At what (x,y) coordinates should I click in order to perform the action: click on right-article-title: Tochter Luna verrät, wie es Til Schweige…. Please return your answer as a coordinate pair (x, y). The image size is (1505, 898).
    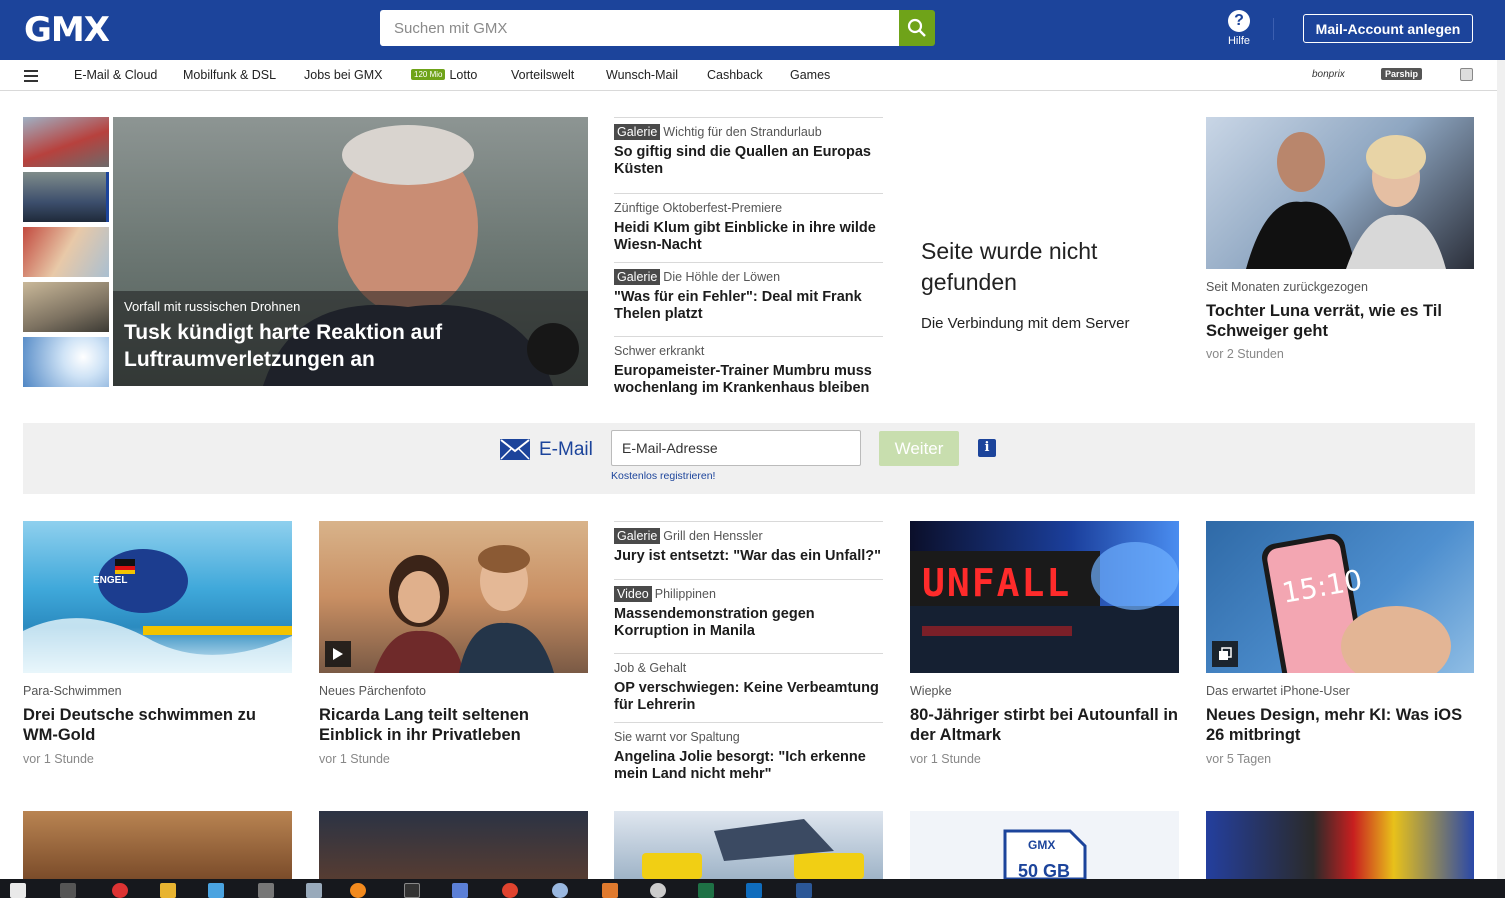
    Looking at the image, I should click on (1340, 321).